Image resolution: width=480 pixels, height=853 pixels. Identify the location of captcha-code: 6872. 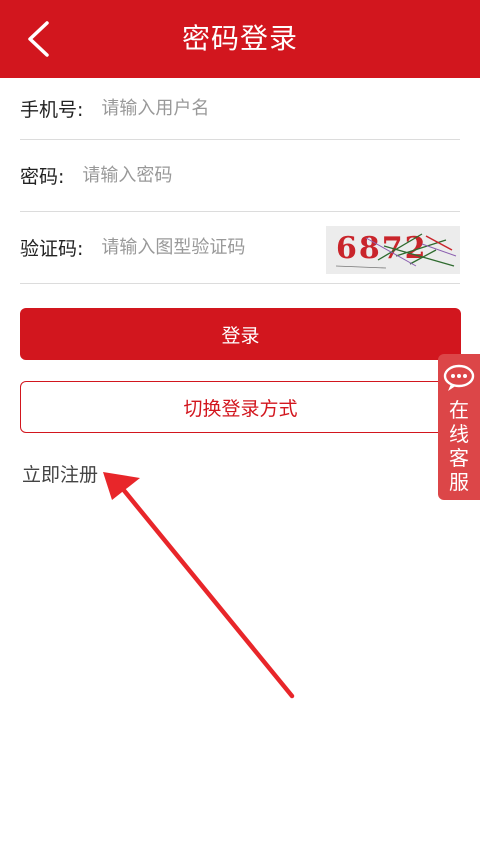
(382, 248).